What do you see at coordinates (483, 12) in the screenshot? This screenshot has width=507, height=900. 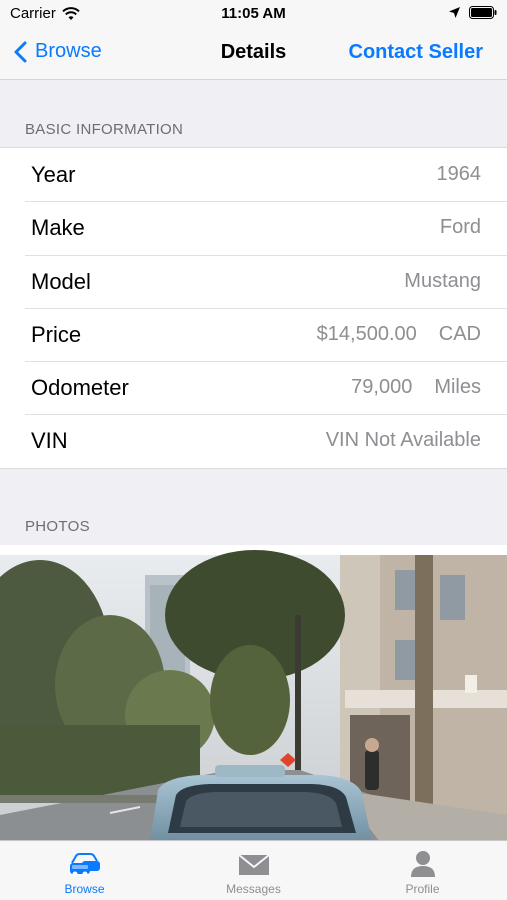 I see `battery-icon` at bounding box center [483, 12].